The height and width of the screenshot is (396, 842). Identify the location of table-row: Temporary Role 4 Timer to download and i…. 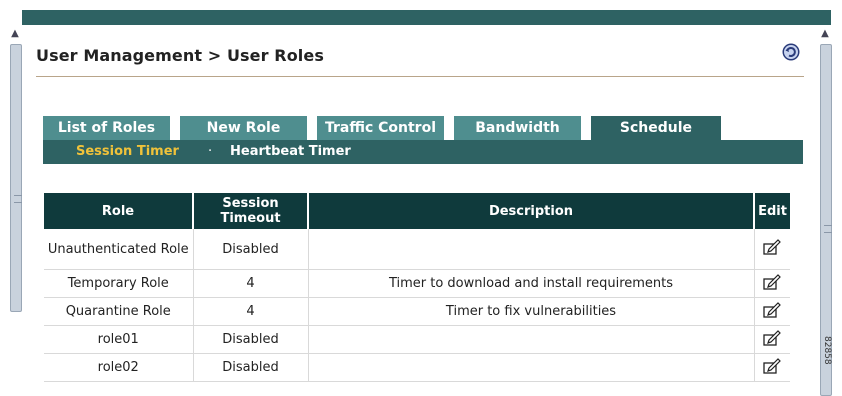
(417, 283).